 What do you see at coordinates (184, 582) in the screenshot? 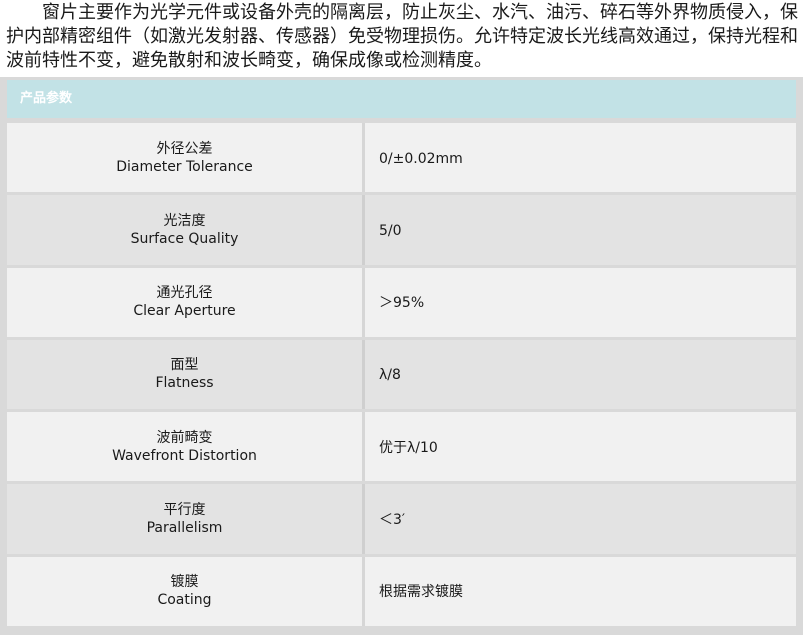
I see `spec-name-cn: 镀膜` at bounding box center [184, 582].